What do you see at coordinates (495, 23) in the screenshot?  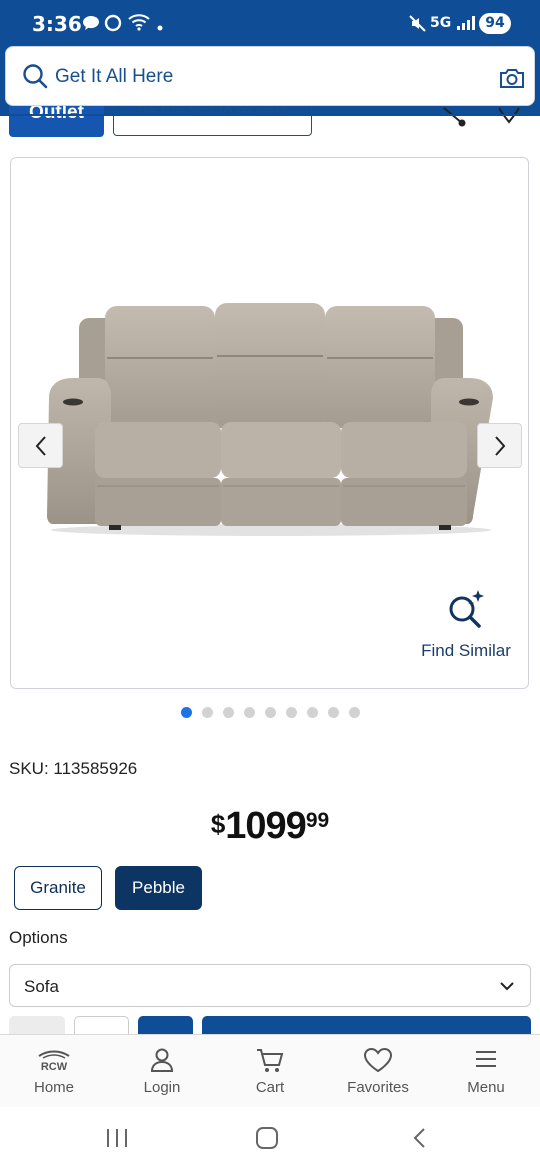 I see `battery-level: 94` at bounding box center [495, 23].